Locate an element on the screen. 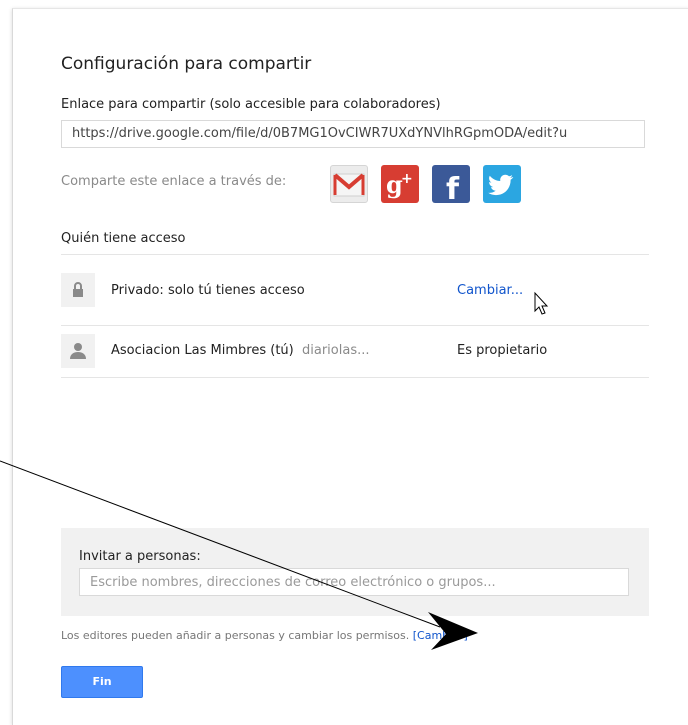 This screenshot has height=725, width=688. invite-people-input is located at coordinates (354, 582).